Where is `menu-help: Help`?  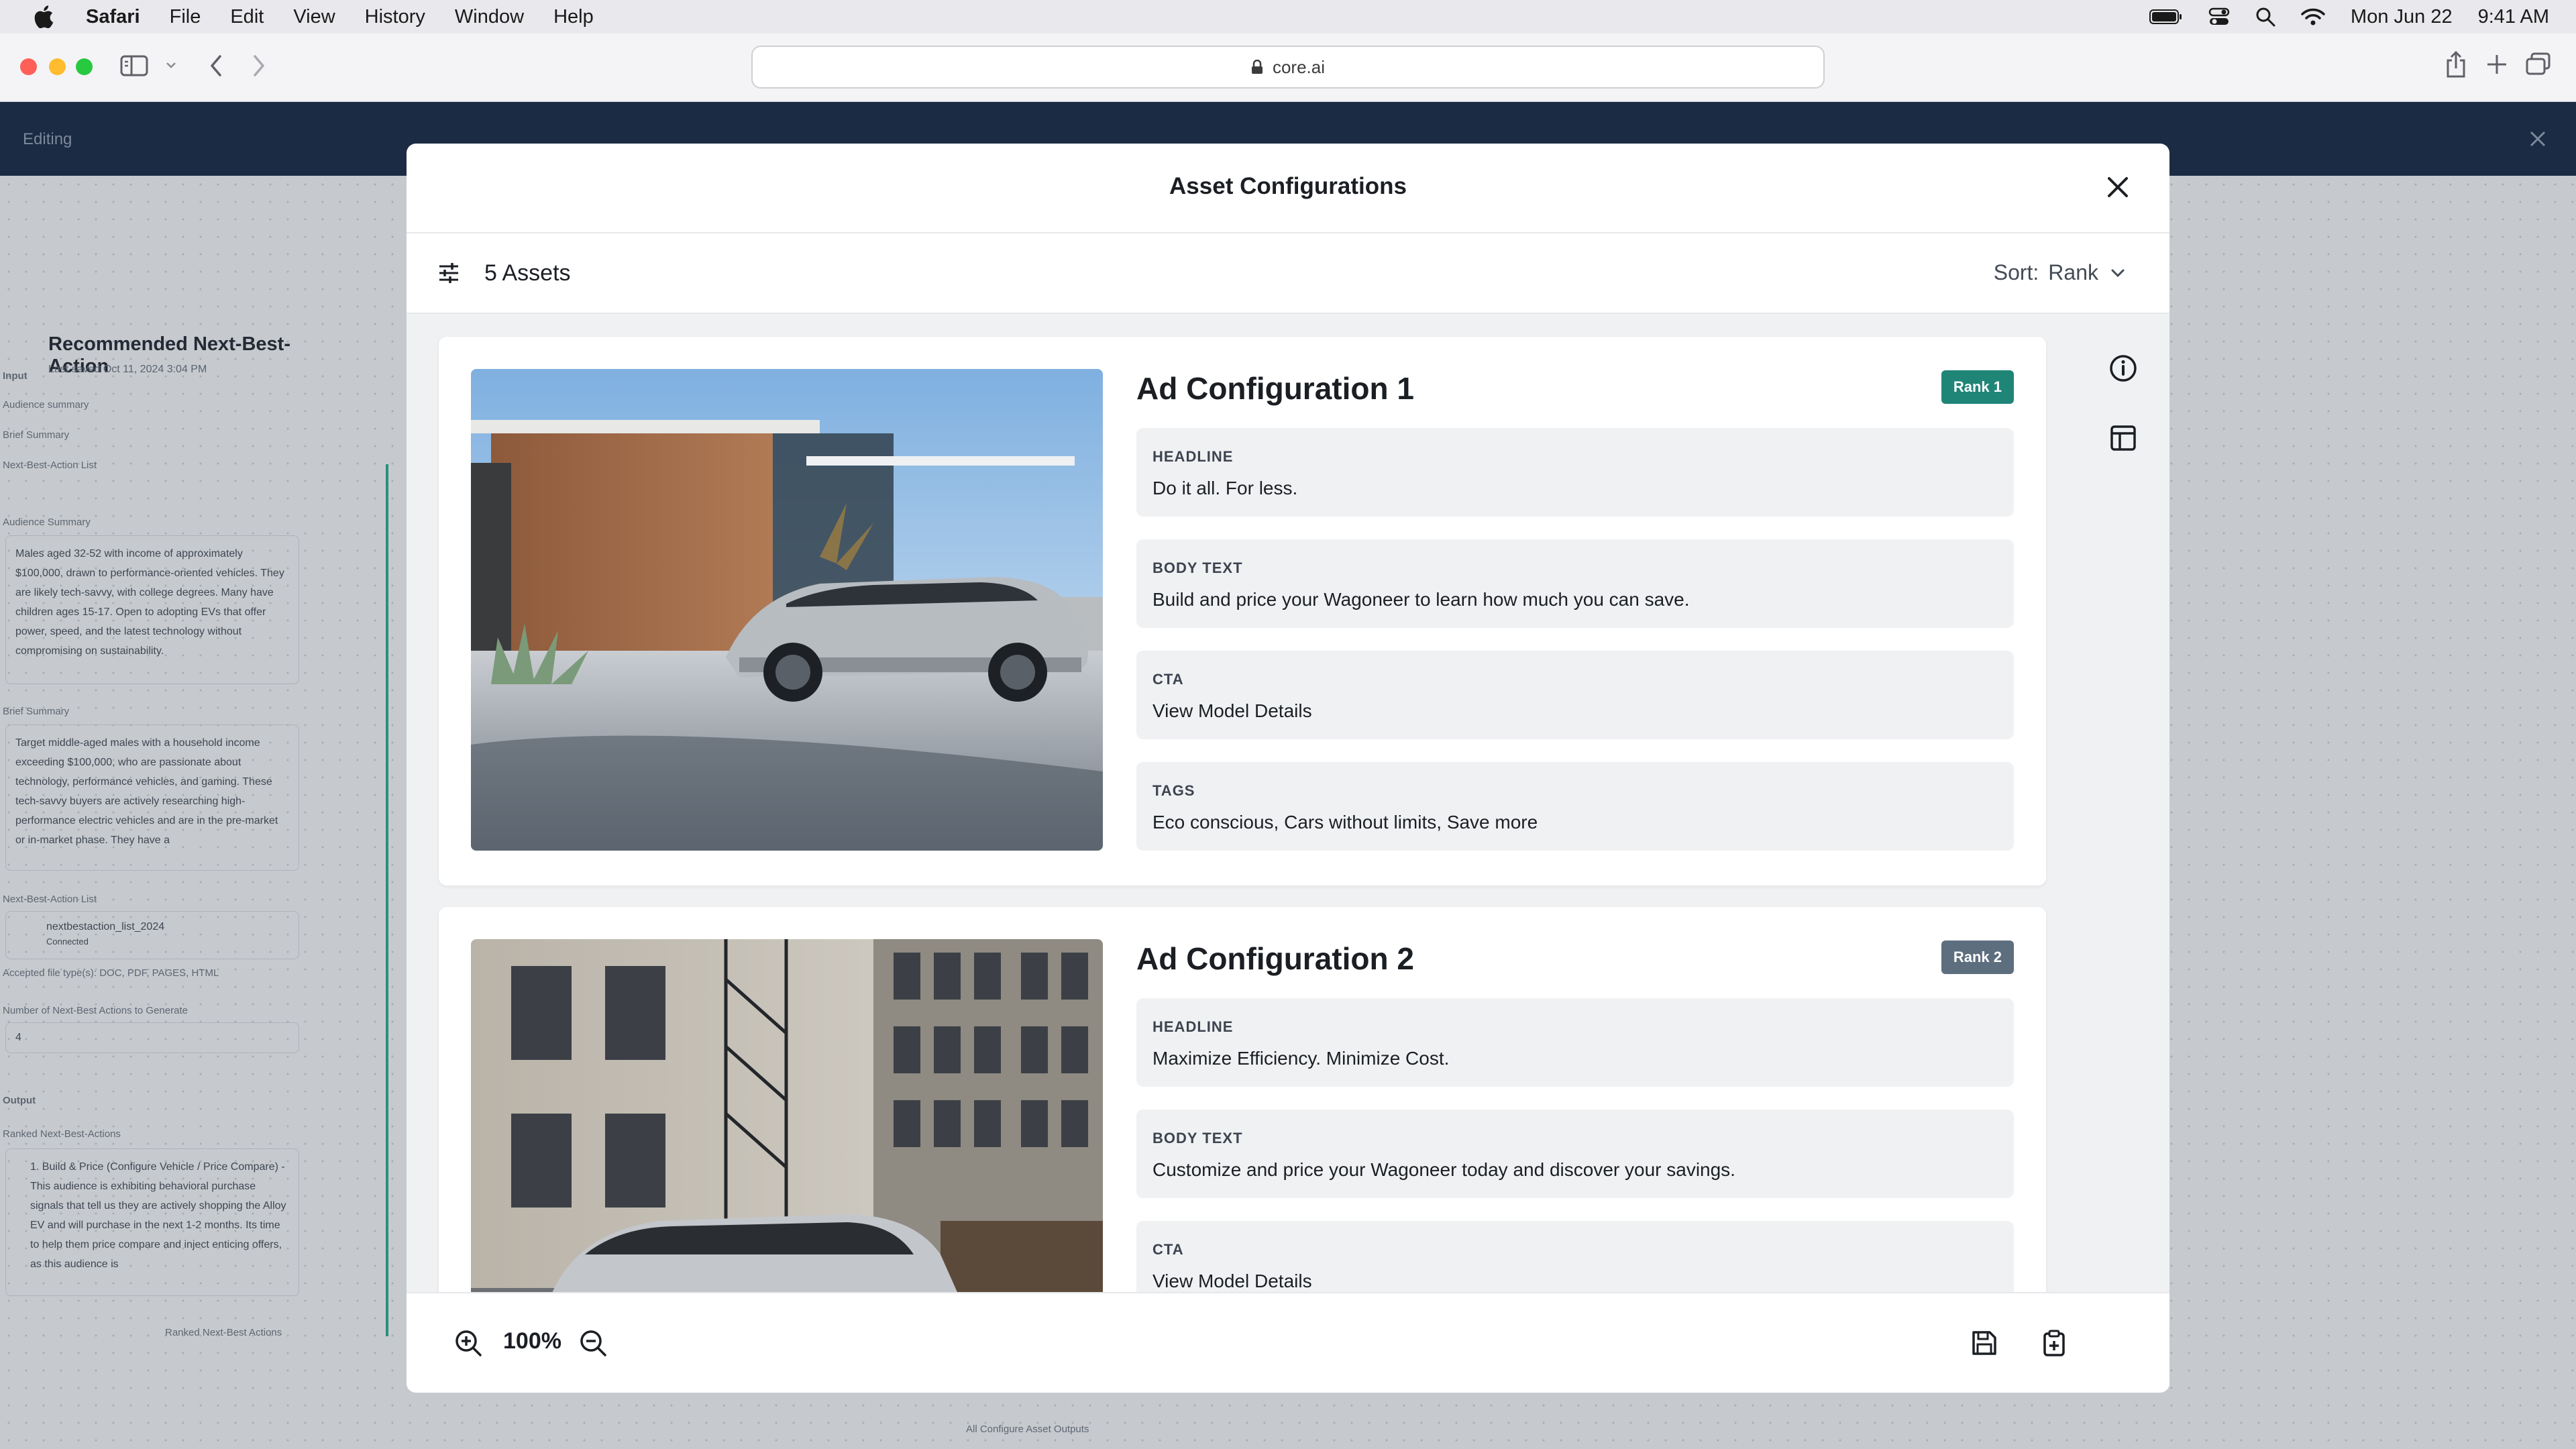 menu-help: Help is located at coordinates (573, 17).